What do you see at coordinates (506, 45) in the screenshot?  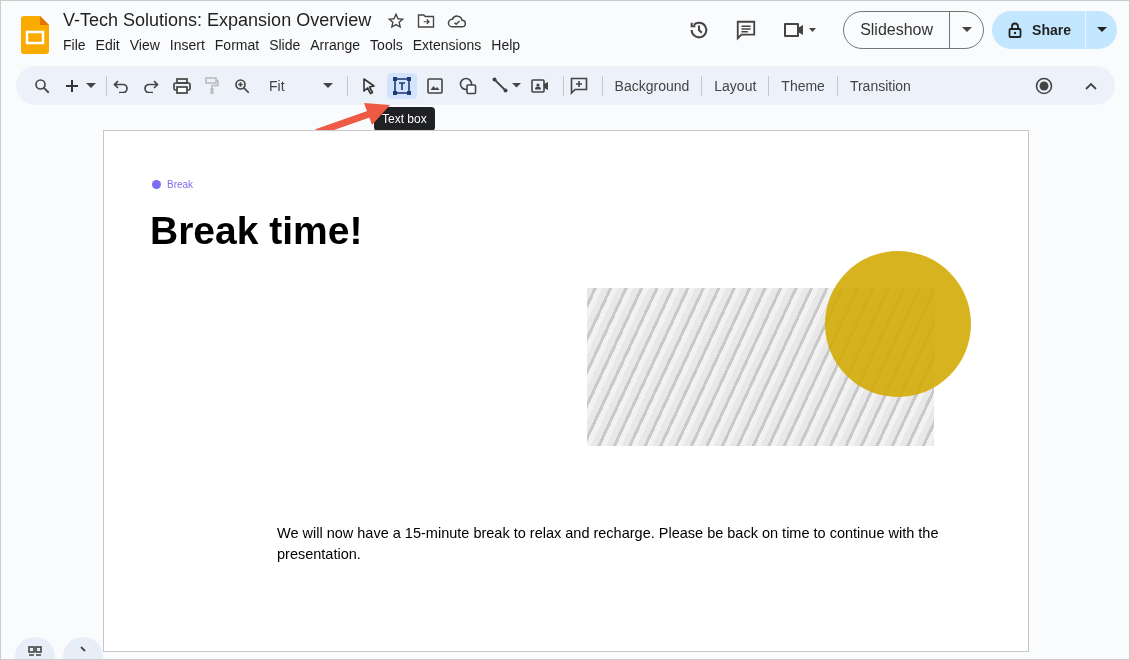 I see `menu-item: Help` at bounding box center [506, 45].